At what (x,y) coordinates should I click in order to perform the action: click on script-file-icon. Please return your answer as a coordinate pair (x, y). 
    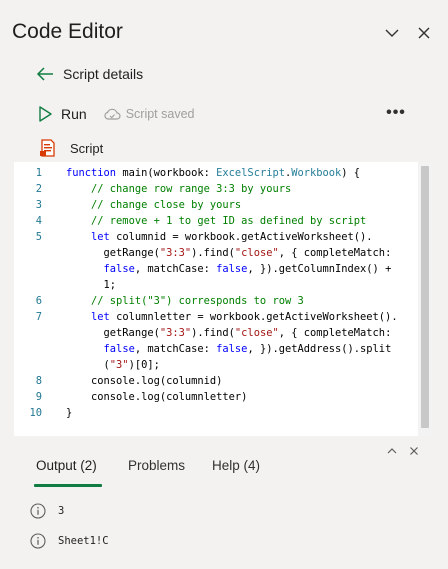
    Looking at the image, I should click on (47, 148).